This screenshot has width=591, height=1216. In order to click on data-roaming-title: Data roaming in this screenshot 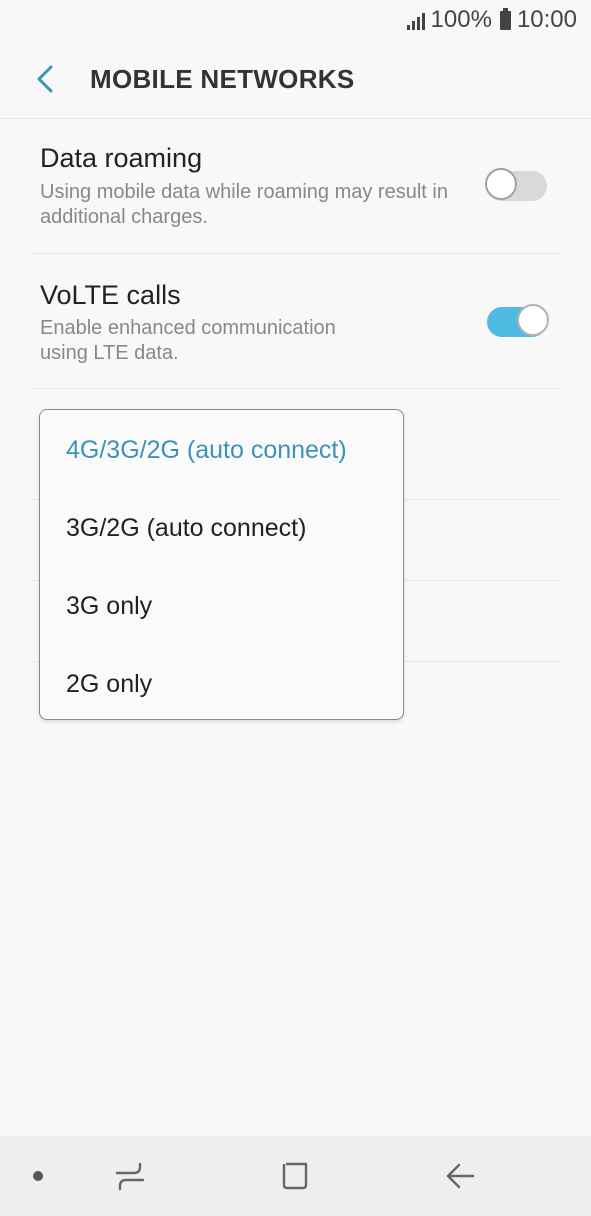, I will do `click(121, 158)`.